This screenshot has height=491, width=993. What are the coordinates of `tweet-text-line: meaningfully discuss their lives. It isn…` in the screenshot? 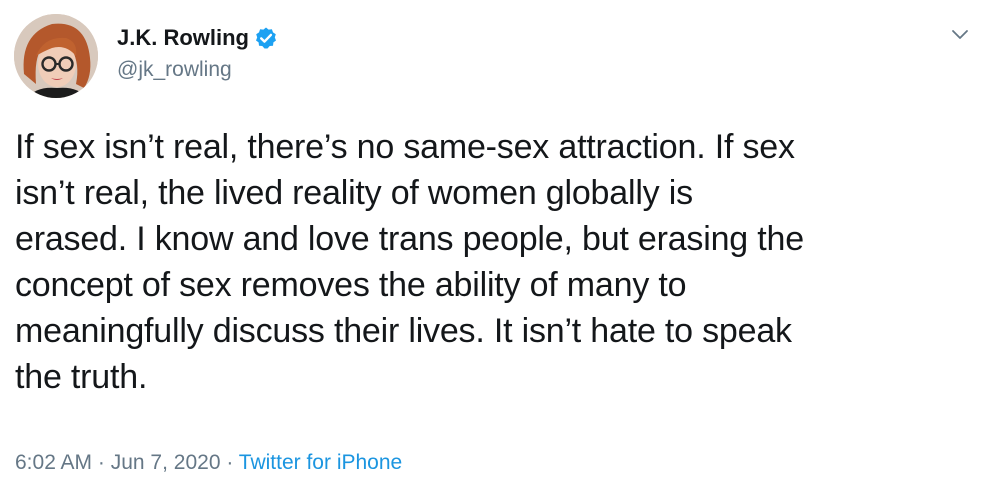 It's located at (403, 331).